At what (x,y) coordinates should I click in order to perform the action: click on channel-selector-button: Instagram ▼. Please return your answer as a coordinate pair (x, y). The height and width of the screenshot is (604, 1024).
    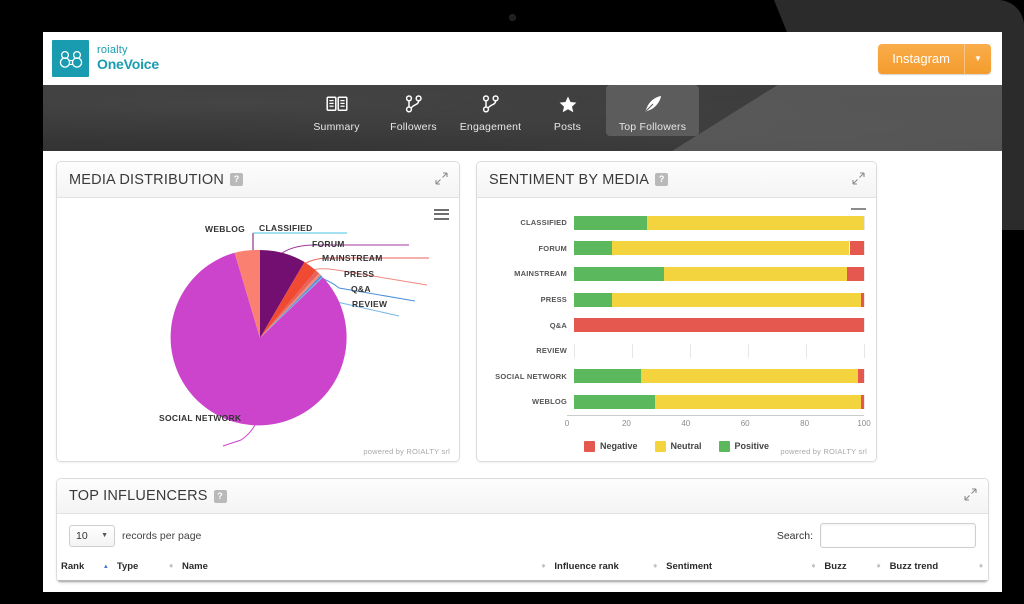
    Looking at the image, I should click on (934, 58).